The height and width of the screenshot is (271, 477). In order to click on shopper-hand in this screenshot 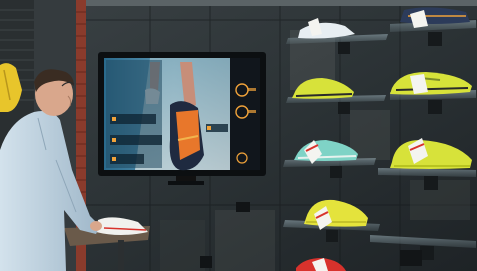, I will do `click(96, 226)`.